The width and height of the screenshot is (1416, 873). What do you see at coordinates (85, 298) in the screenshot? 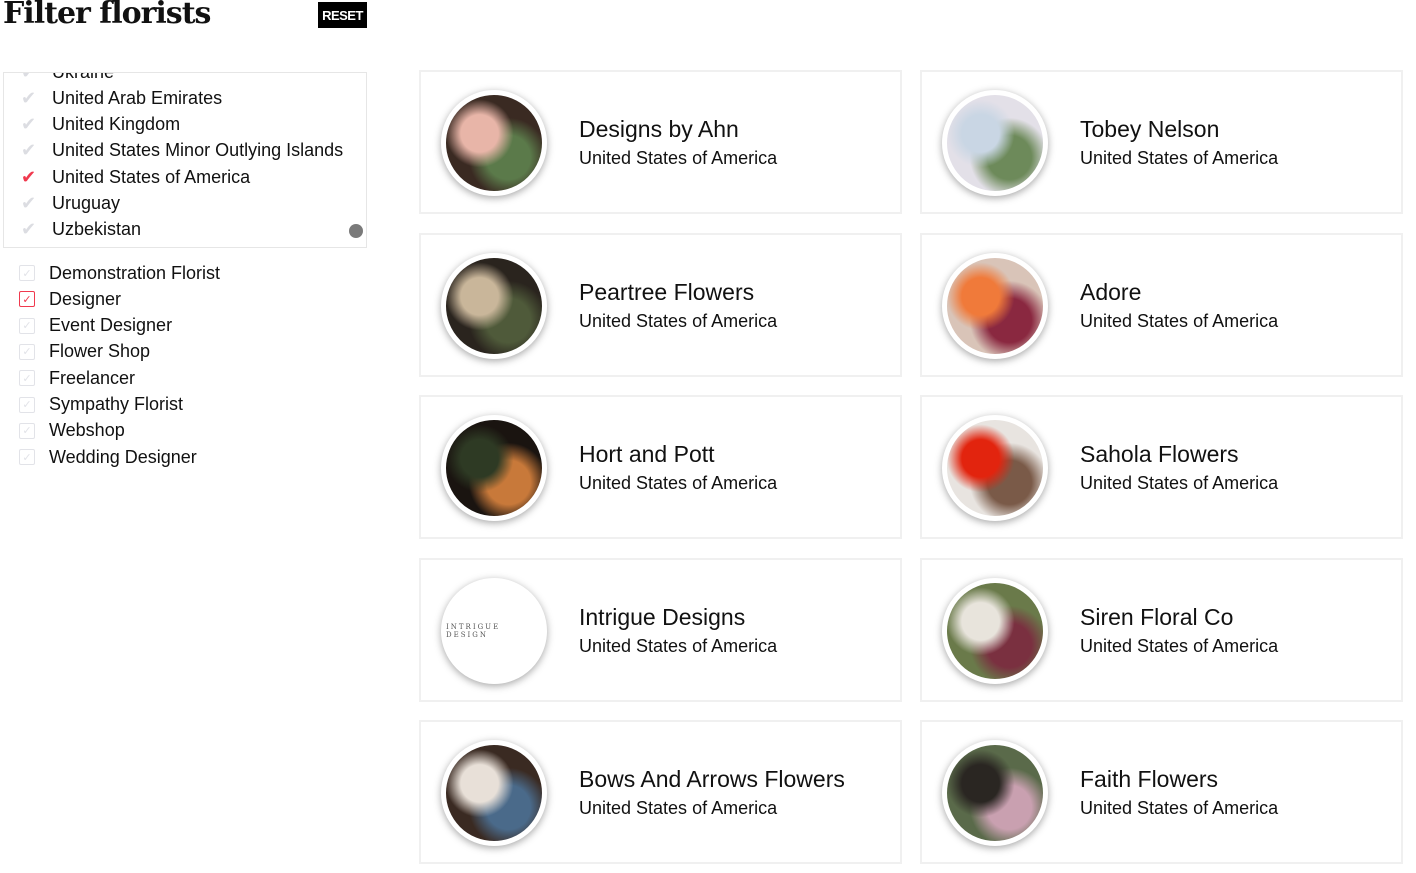
I see `type-label: Designer` at bounding box center [85, 298].